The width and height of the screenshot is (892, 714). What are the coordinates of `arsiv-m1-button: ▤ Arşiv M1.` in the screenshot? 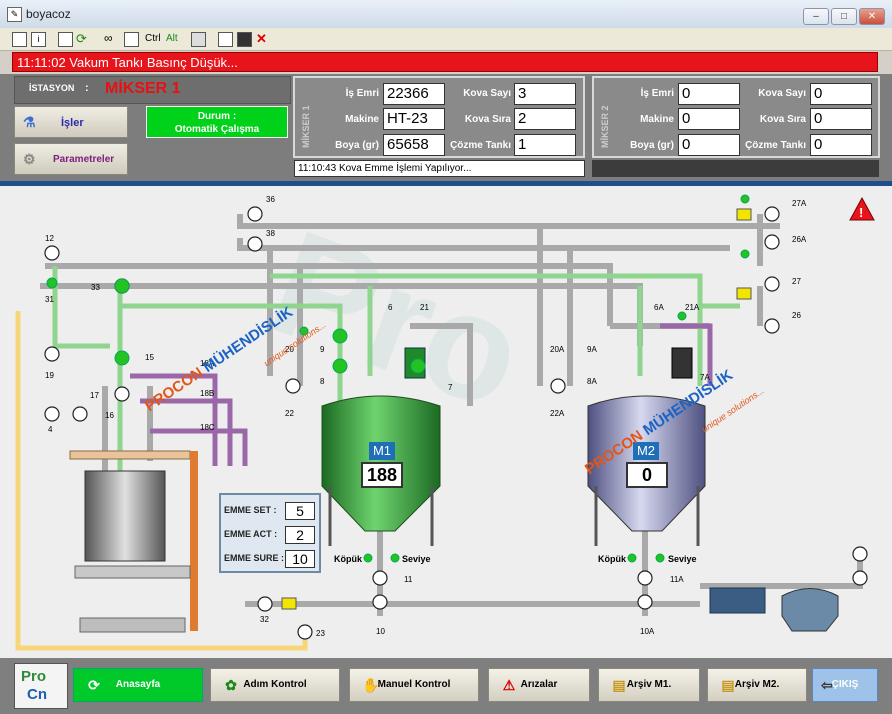 It's located at (649, 685).